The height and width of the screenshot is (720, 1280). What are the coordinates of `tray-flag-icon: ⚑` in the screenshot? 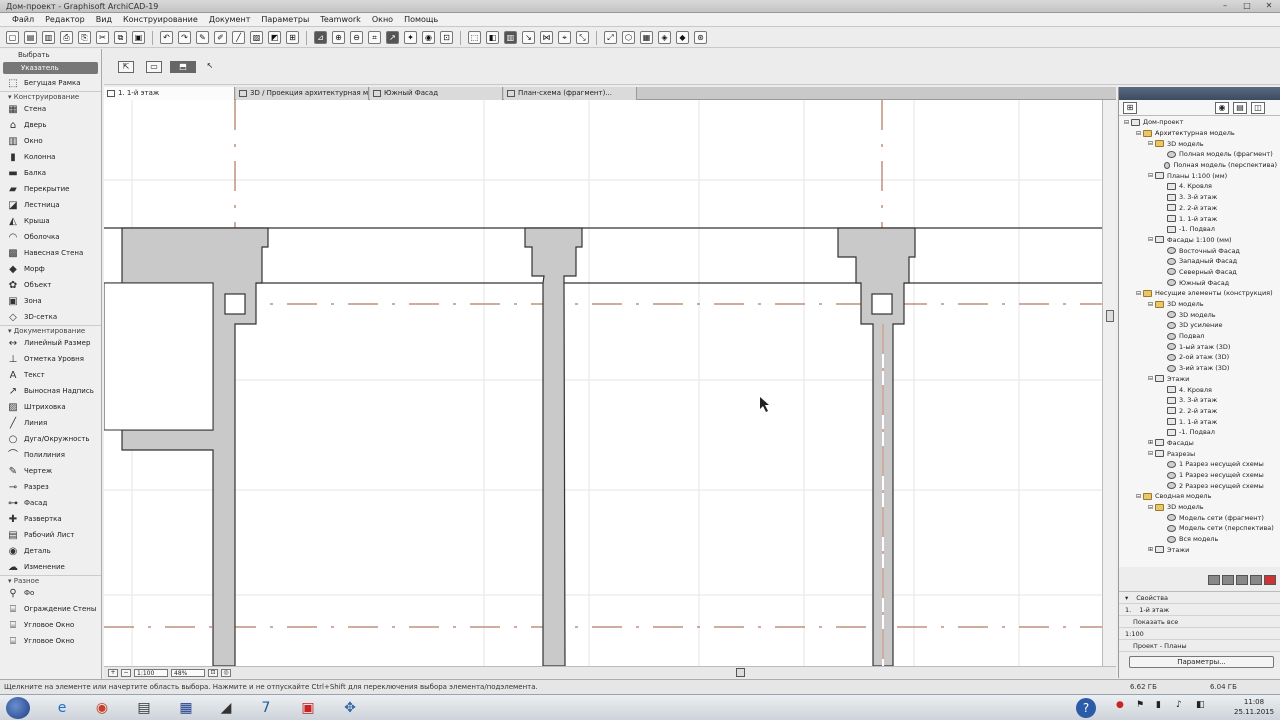 It's located at (1140, 705).